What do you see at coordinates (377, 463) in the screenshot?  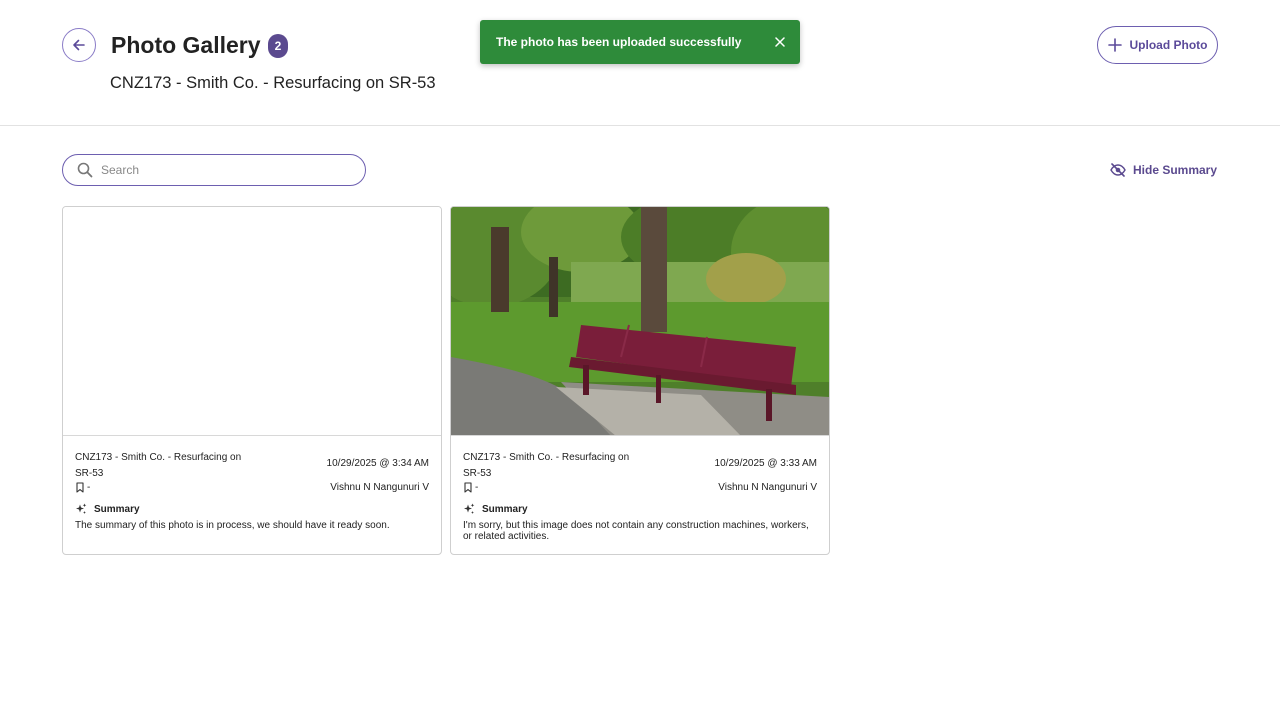 I see `card-datetime: 10/29/2025 @ 3:34 AM` at bounding box center [377, 463].